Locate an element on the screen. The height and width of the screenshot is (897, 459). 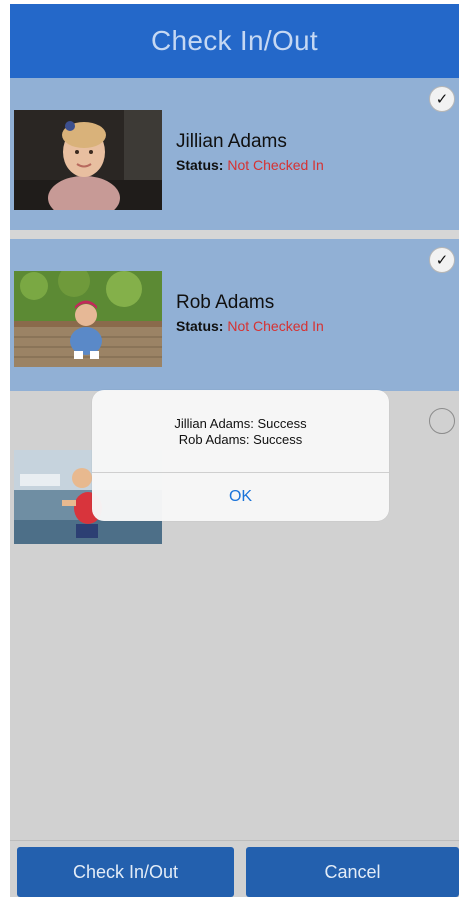
alert-line: Jillian Adams: Success is located at coordinates (240, 423).